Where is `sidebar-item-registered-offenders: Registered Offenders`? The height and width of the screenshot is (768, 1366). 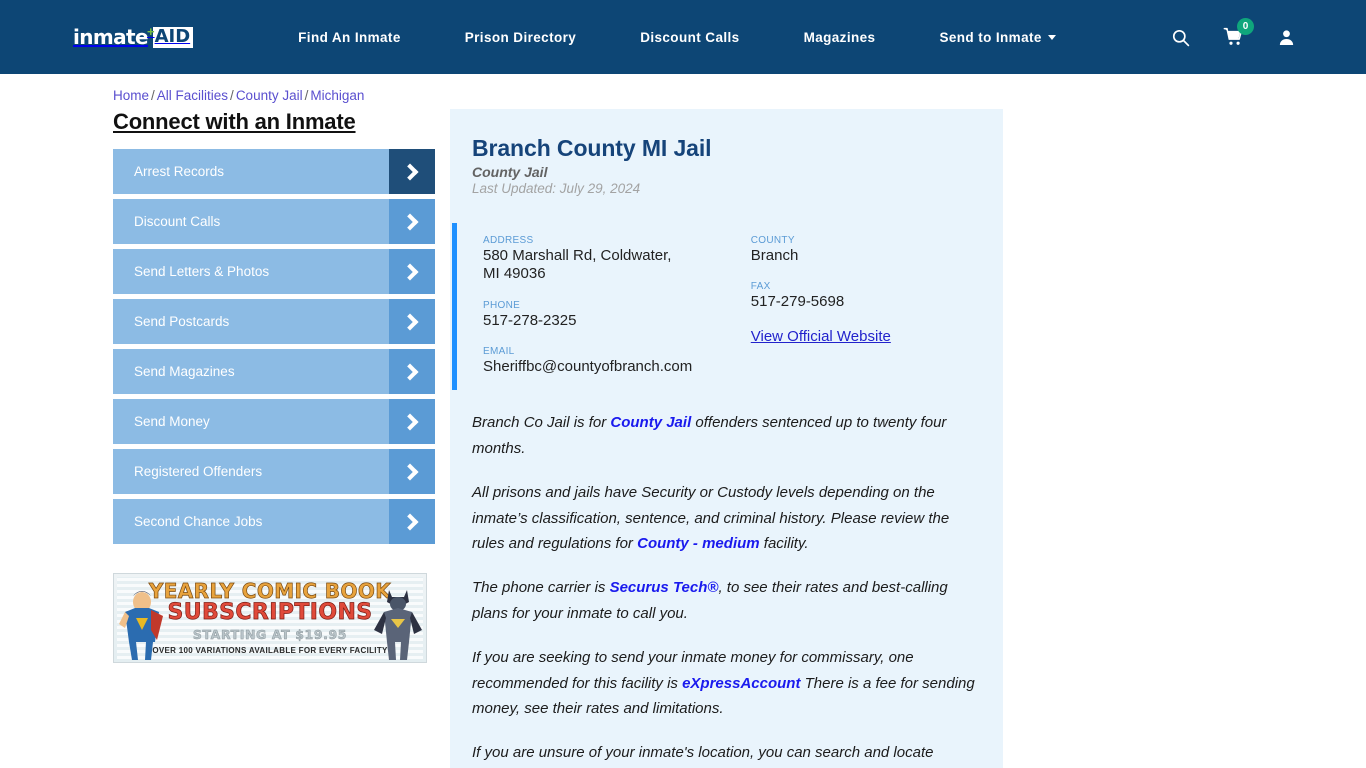 sidebar-item-registered-offenders: Registered Offenders is located at coordinates (274, 471).